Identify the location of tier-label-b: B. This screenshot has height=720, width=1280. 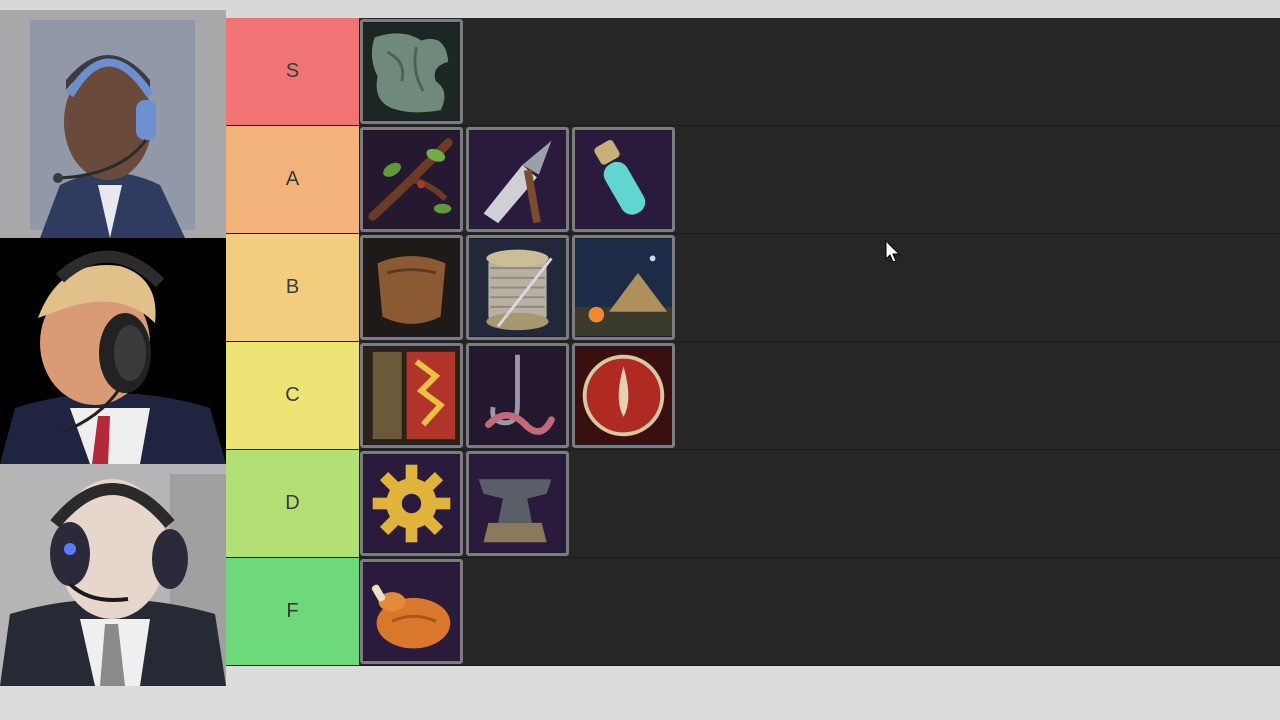
(292, 287).